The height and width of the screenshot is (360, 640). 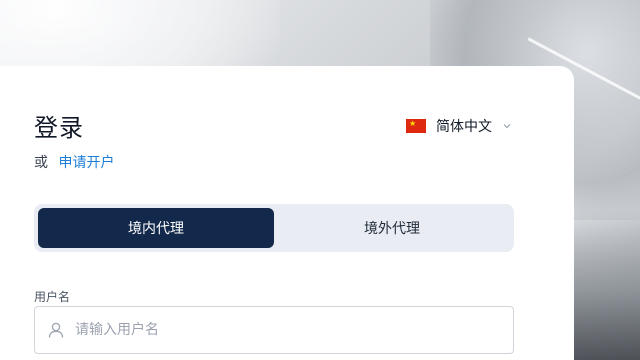 I want to click on register-row: 或 申请开户, so click(x=74, y=162).